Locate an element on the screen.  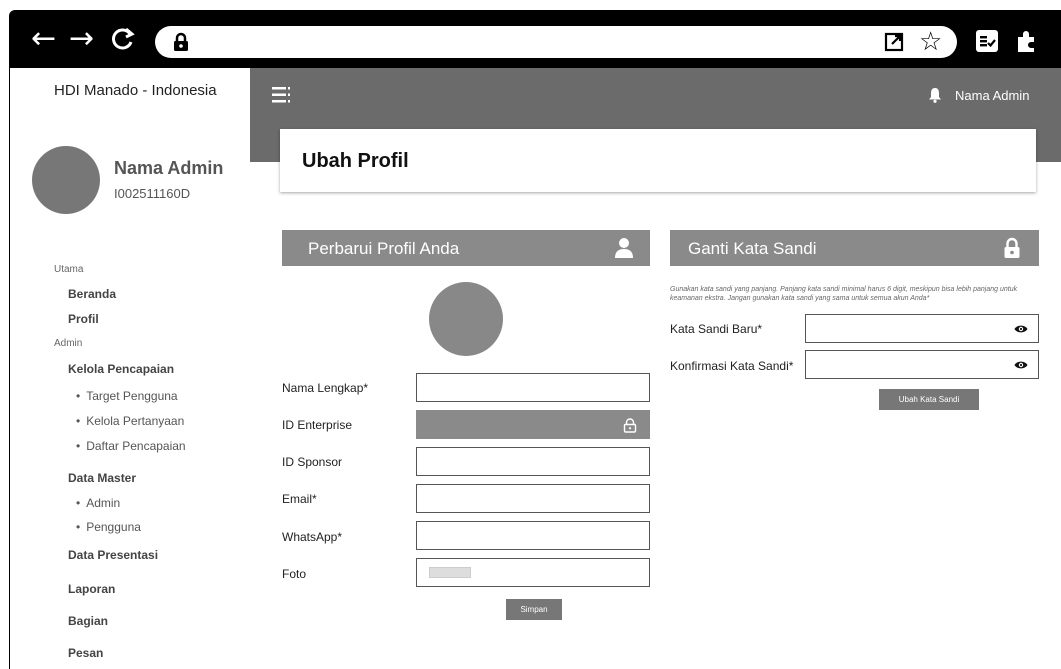
whatsapp-label: WhatsApp* is located at coordinates (312, 537).